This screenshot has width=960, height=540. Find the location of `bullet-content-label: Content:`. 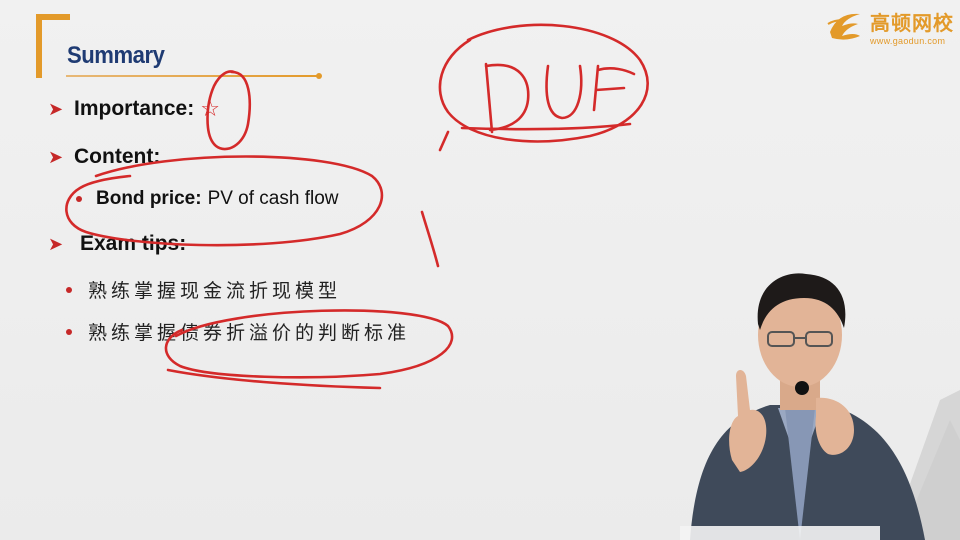

bullet-content-label: Content: is located at coordinates (117, 156).